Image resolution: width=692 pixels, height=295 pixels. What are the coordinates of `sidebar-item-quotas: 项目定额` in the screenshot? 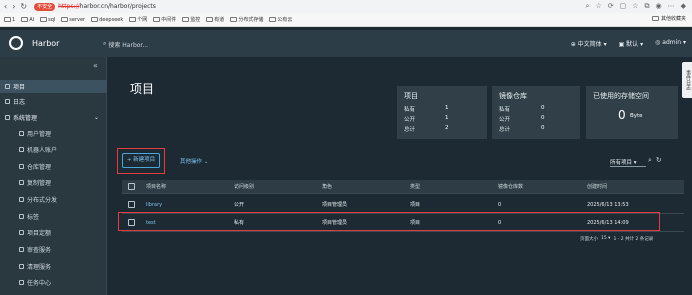 It's located at (53, 232).